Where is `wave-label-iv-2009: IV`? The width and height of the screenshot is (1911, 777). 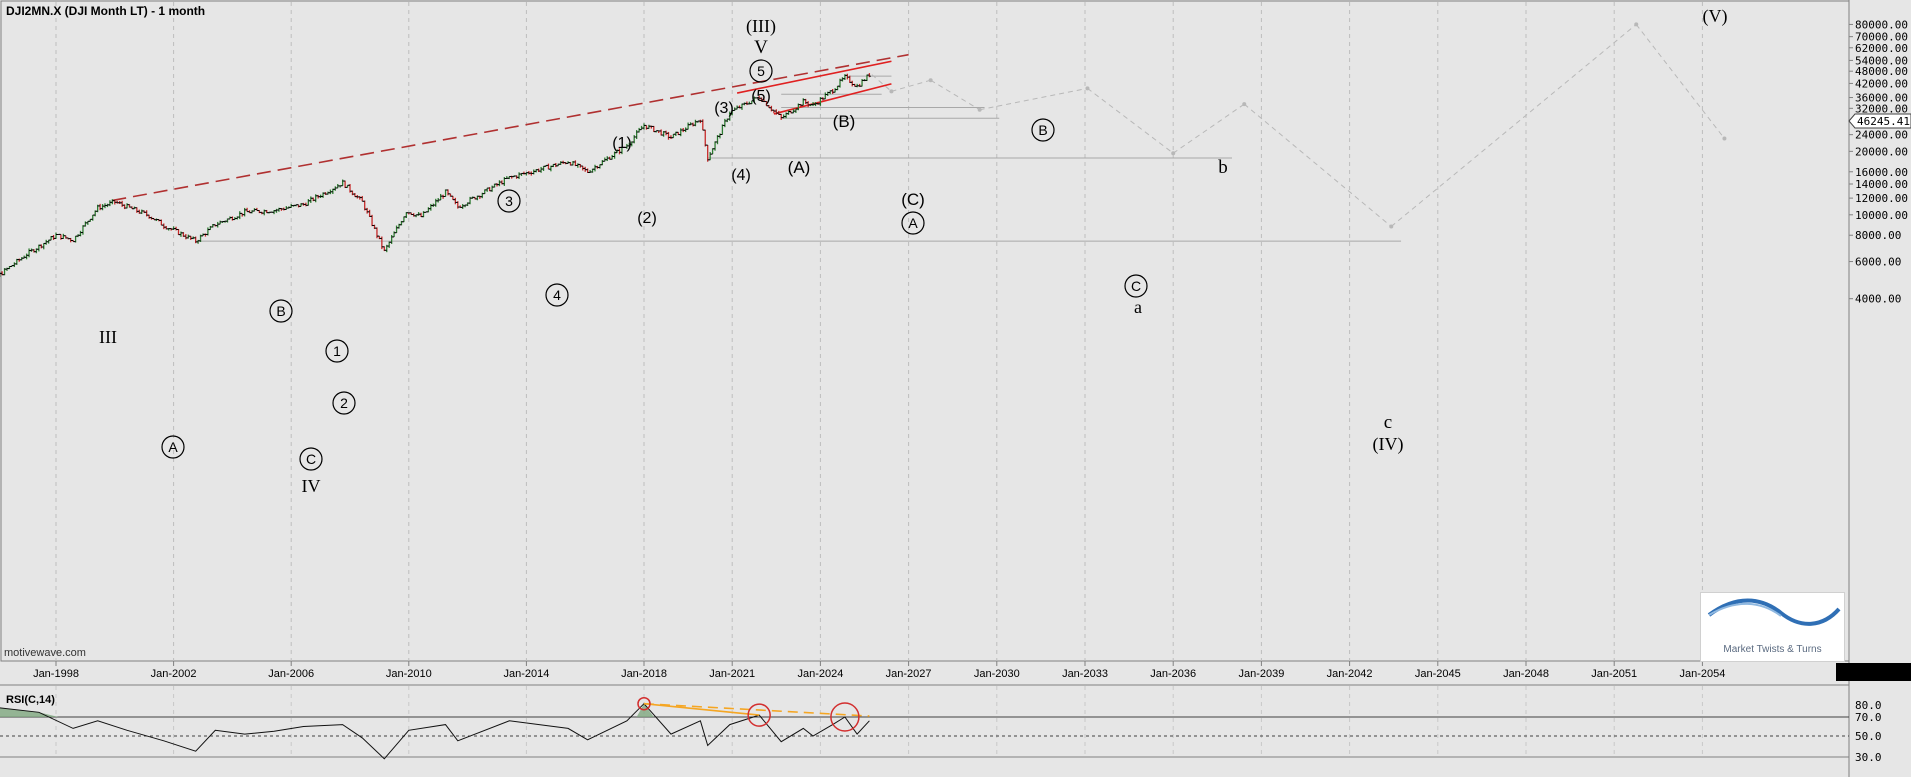 wave-label-iv-2009: IV is located at coordinates (311, 486).